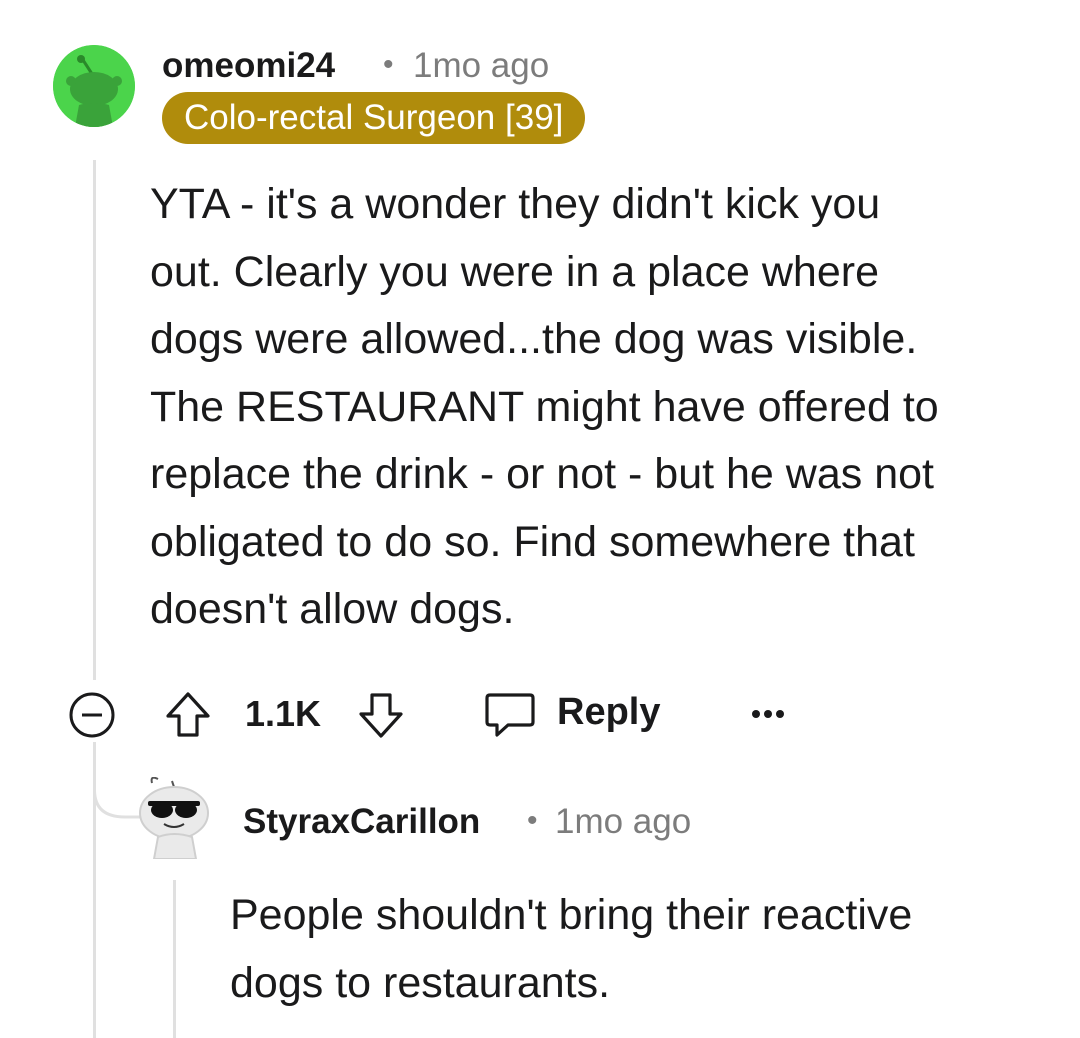  What do you see at coordinates (514, 271) in the screenshot?
I see `comment-body-line: out. Clearly you were in a place where` at bounding box center [514, 271].